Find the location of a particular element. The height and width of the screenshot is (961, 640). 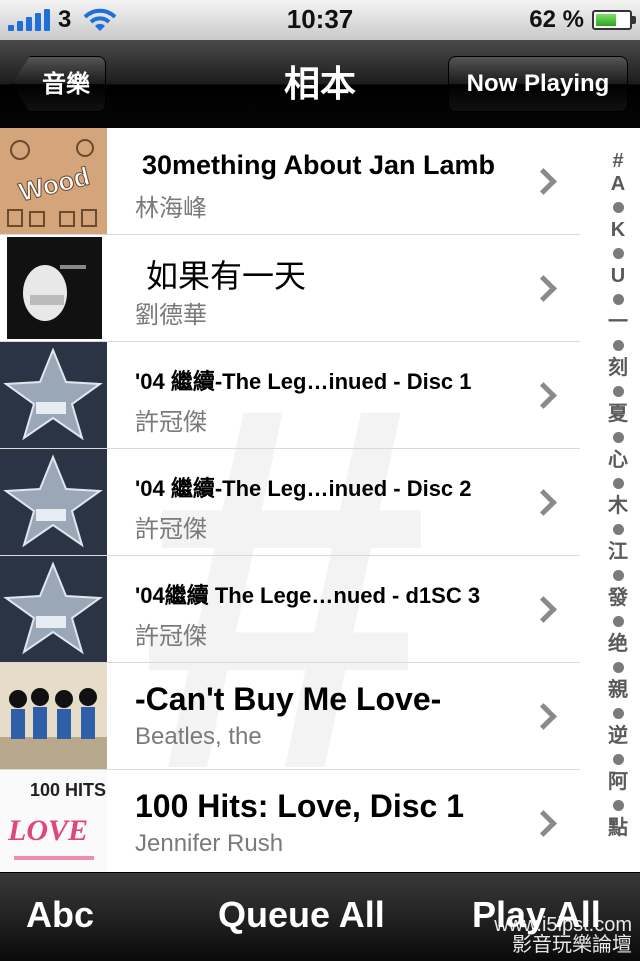

index-letter: # is located at coordinates (617, 161).